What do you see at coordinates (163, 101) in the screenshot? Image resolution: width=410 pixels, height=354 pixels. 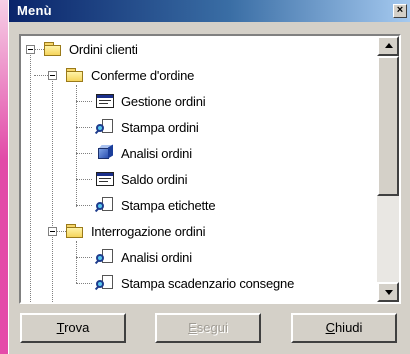 I see `tree-item-label: Gestione ordini` at bounding box center [163, 101].